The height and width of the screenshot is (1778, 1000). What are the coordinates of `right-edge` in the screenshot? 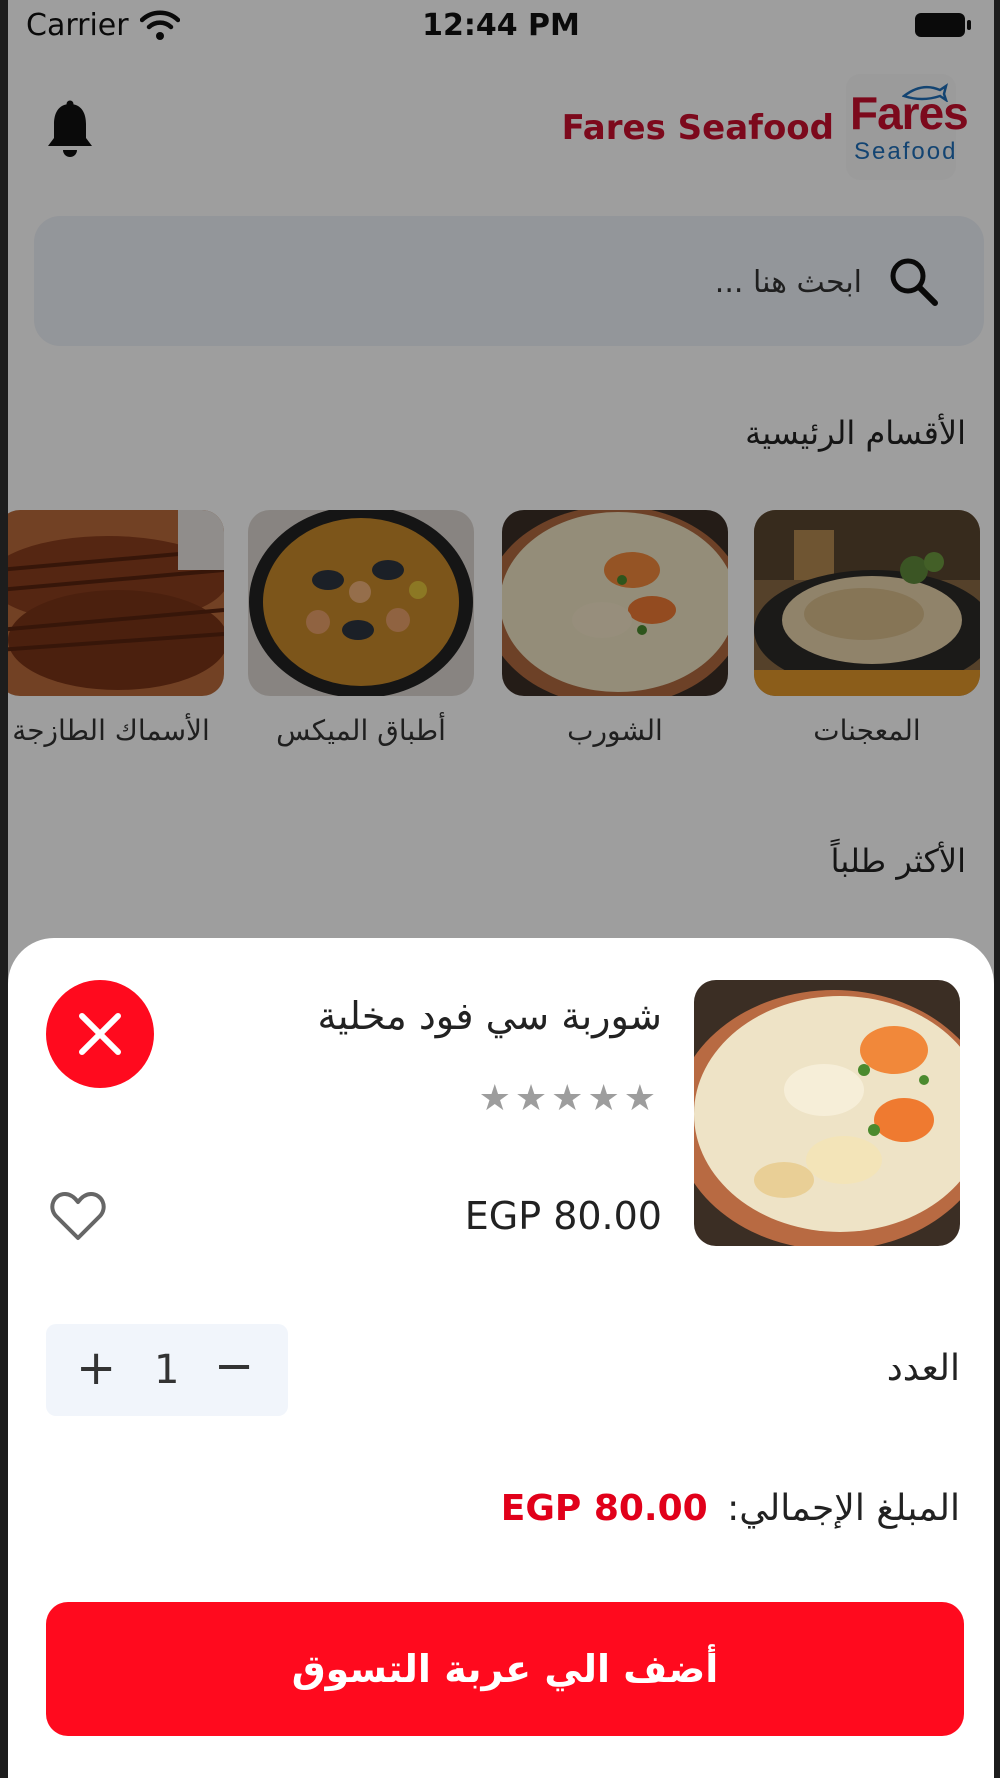 It's located at (997, 889).